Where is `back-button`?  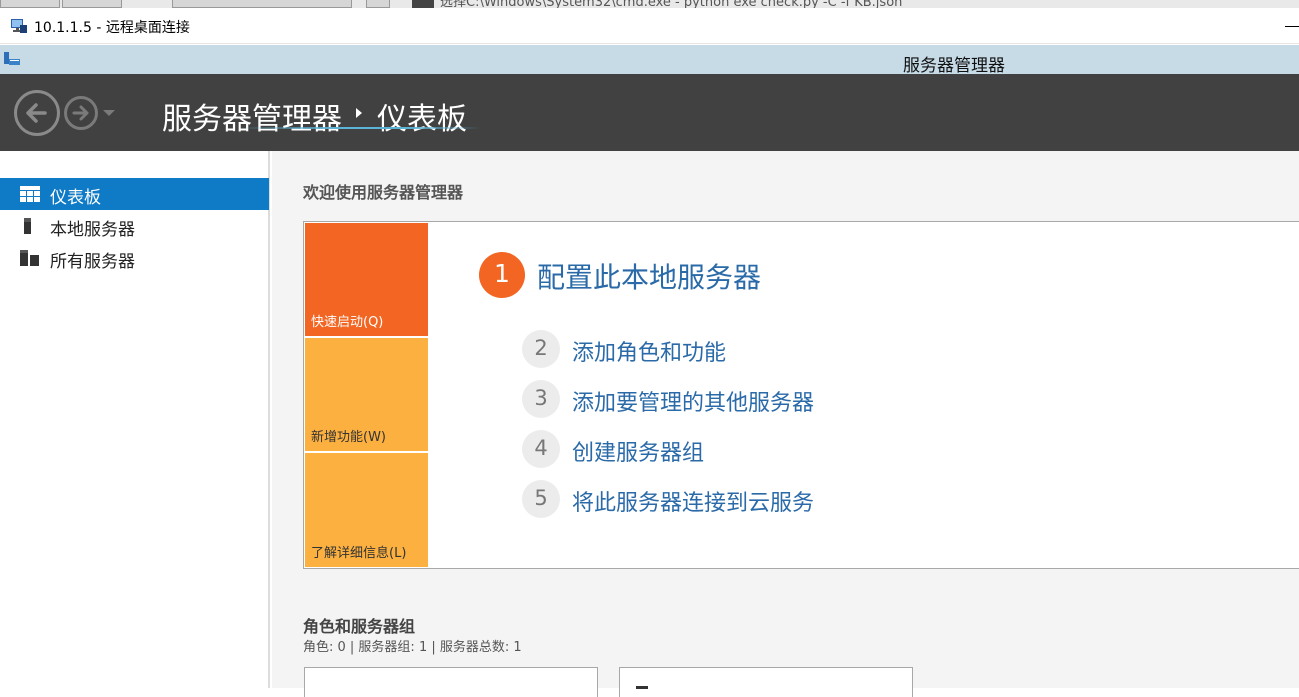
back-button is located at coordinates (37, 113).